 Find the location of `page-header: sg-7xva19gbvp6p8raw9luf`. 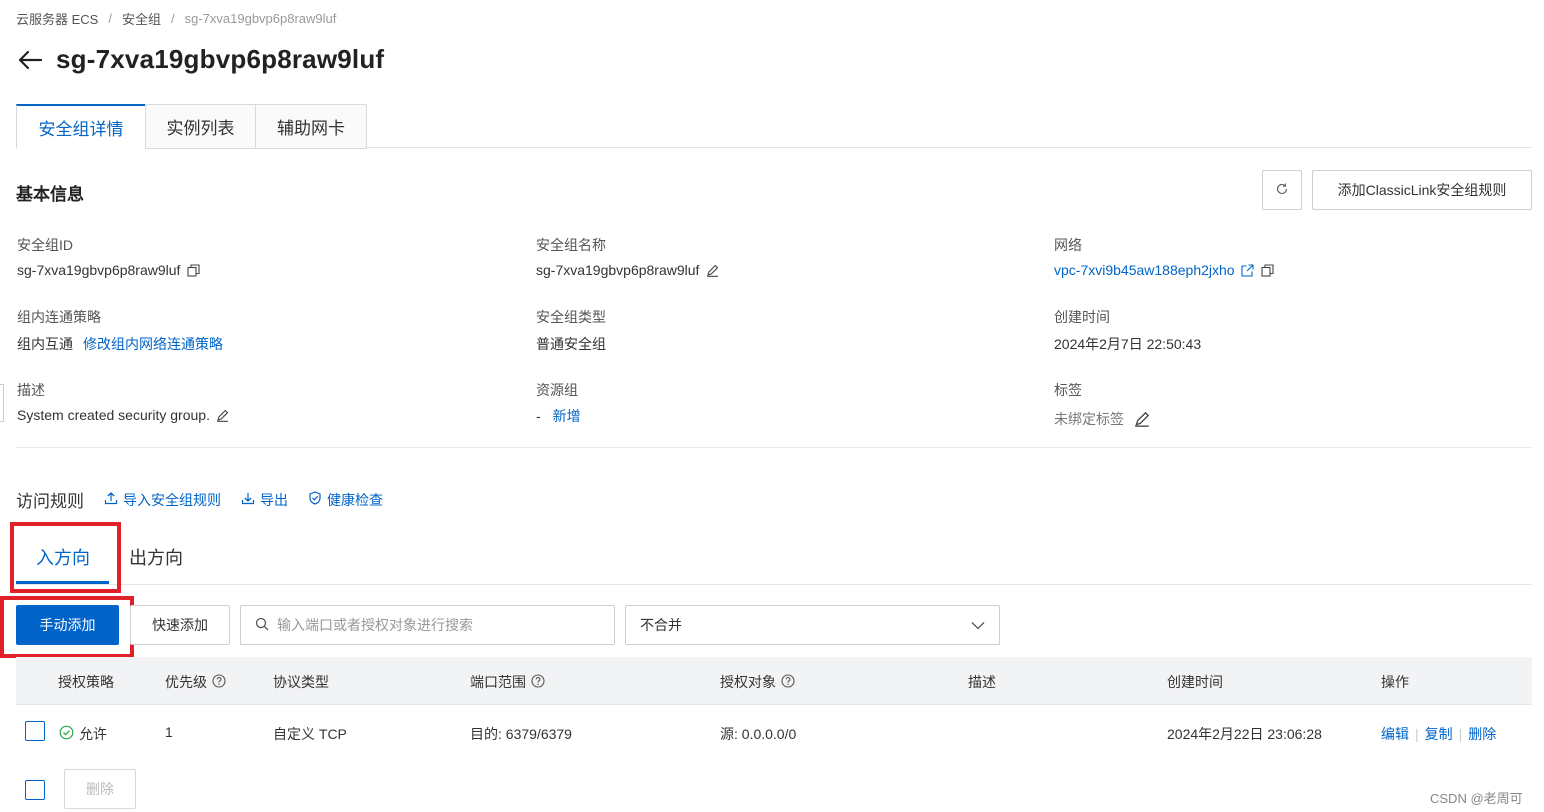

page-header: sg-7xva19gbvp6p8raw9luf is located at coordinates (200, 59).